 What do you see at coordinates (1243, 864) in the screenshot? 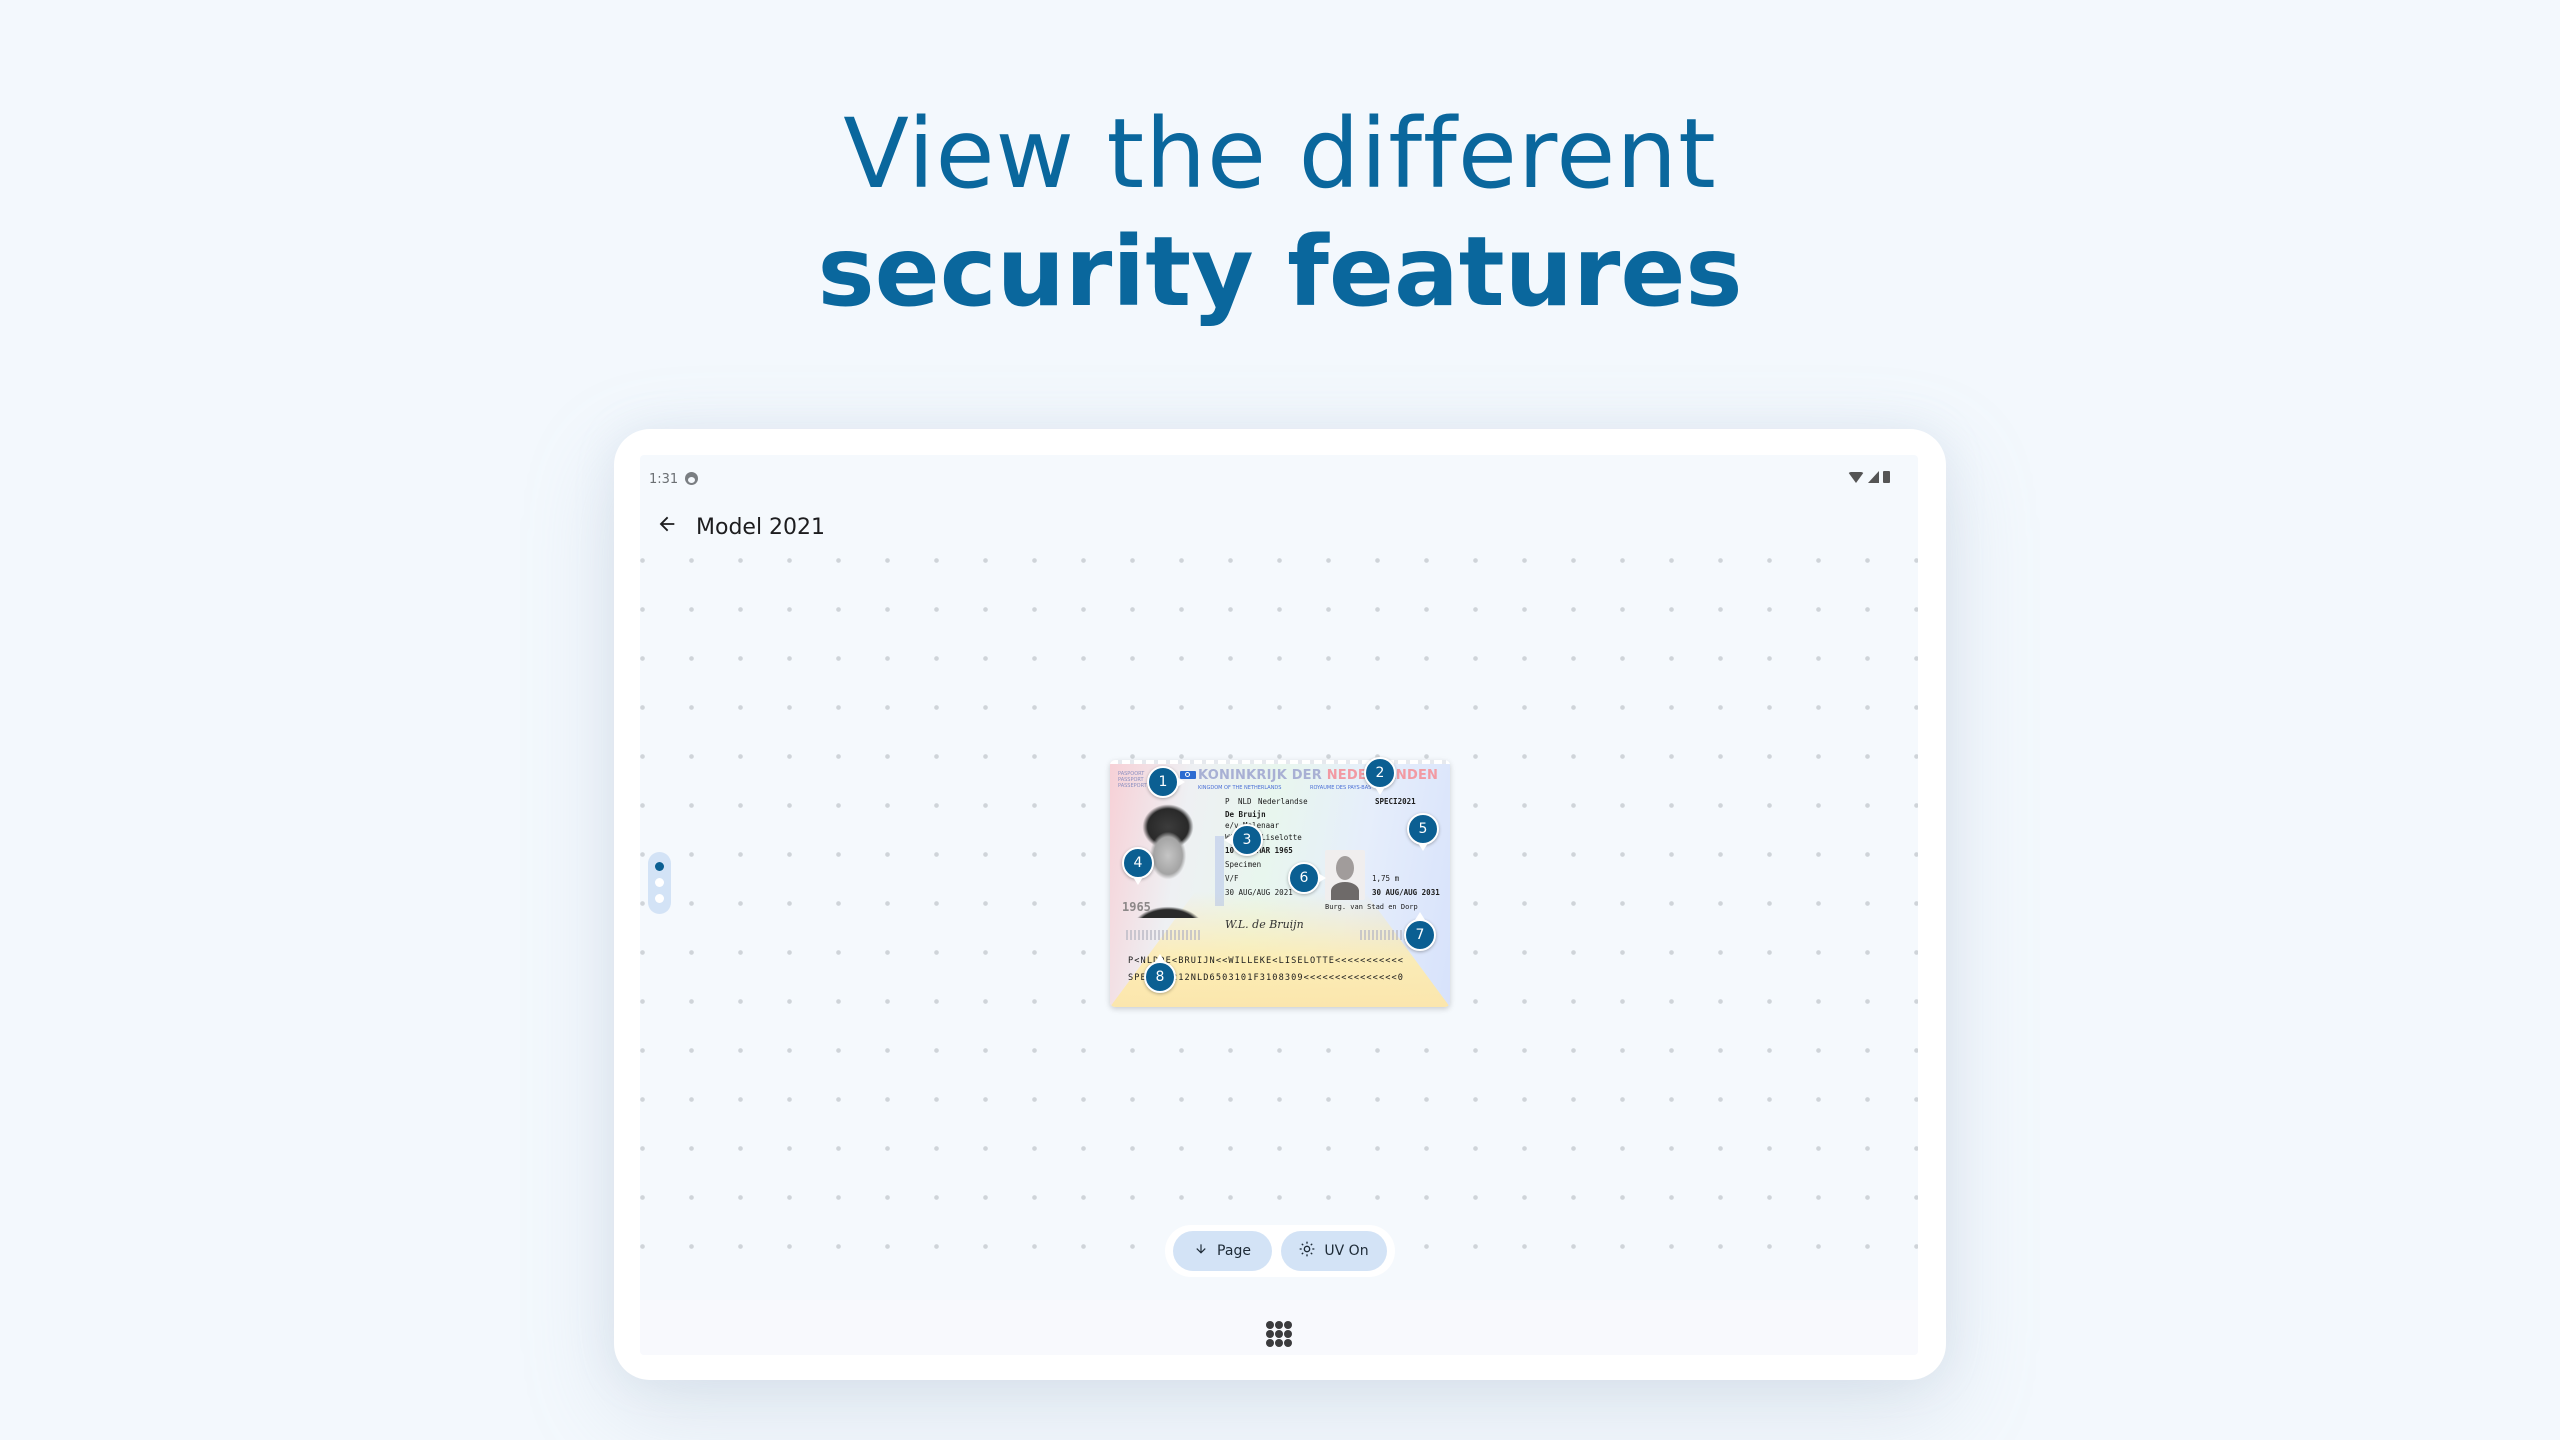
I see `place-of-birth: Specimen` at bounding box center [1243, 864].